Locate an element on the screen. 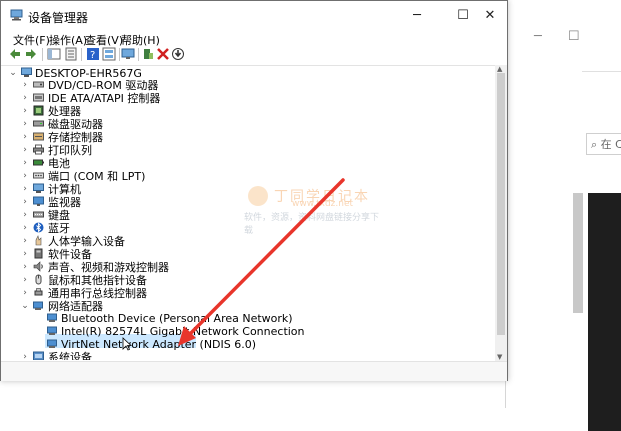 The image size is (621, 431). annotation-arrow-icon is located at coordinates (261, 262).